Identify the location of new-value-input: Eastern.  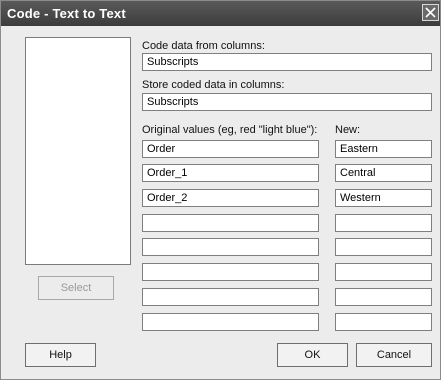
(383, 149).